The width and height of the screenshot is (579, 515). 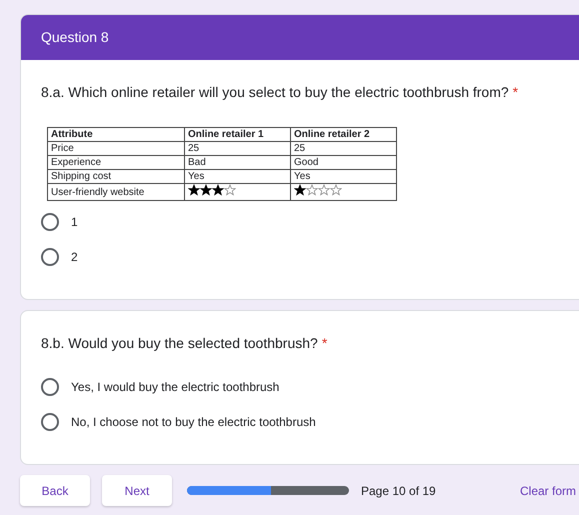 What do you see at coordinates (548, 491) in the screenshot?
I see `clear-form-link: Clear form` at bounding box center [548, 491].